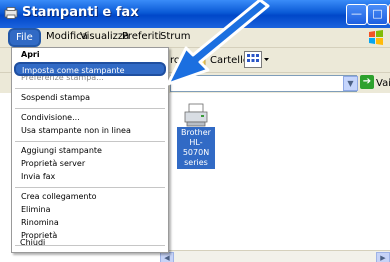 The width and height of the screenshot is (390, 262). Describe the element at coordinates (90, 223) in the screenshot. I see `menu-item-rinomina: Rinomina` at that location.